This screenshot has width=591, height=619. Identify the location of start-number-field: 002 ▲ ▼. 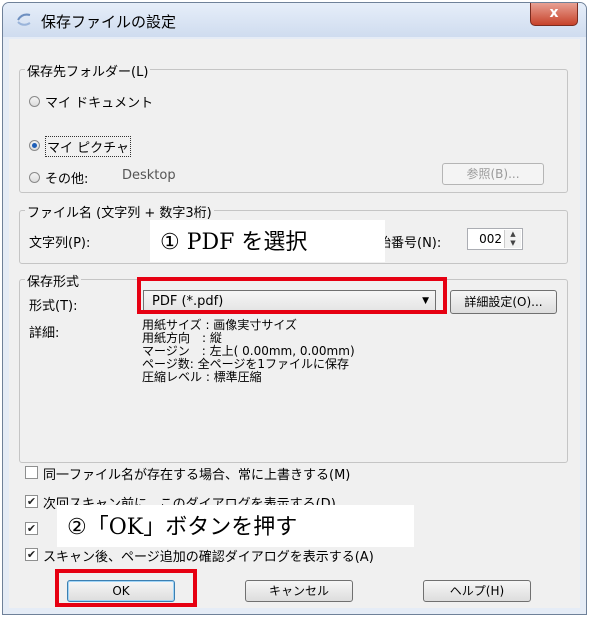
(495, 239).